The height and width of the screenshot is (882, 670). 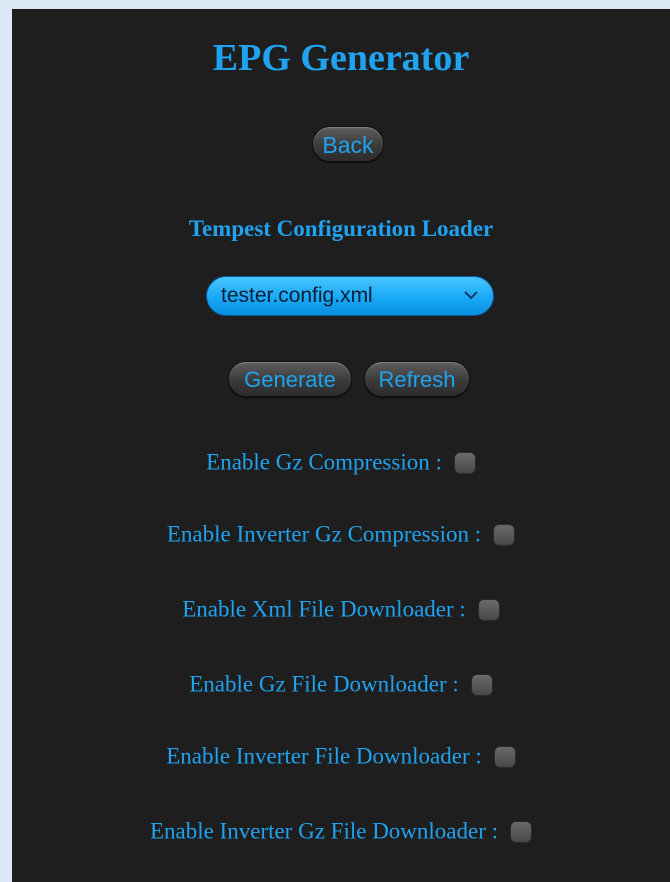 I want to click on option-inverter-file-downloader: Enable Inverter File Downloader :, so click(x=341, y=756).